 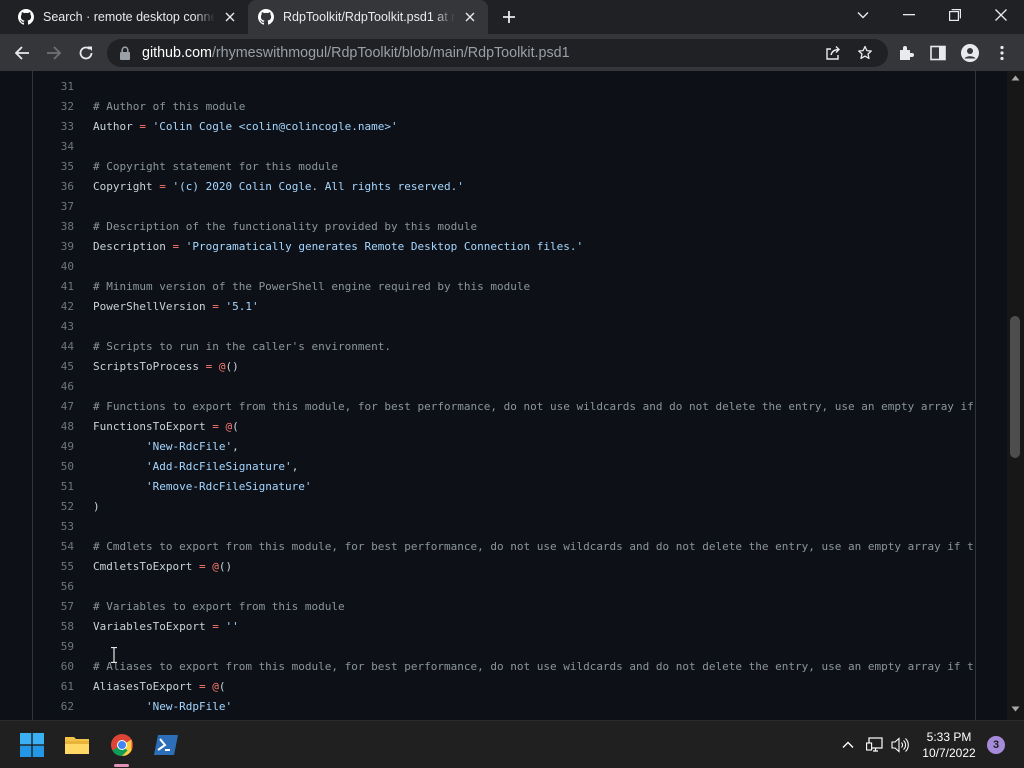 What do you see at coordinates (503, 467) in the screenshot?
I see `code-line: 50 'Add-RdcFileSignature',` at bounding box center [503, 467].